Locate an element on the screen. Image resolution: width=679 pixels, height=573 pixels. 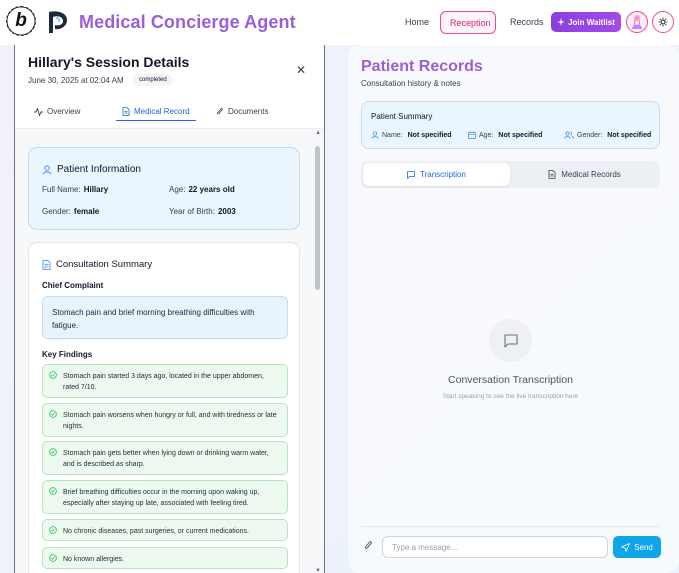
join-waitlist-button: Join Waitlist is located at coordinates (586, 22).